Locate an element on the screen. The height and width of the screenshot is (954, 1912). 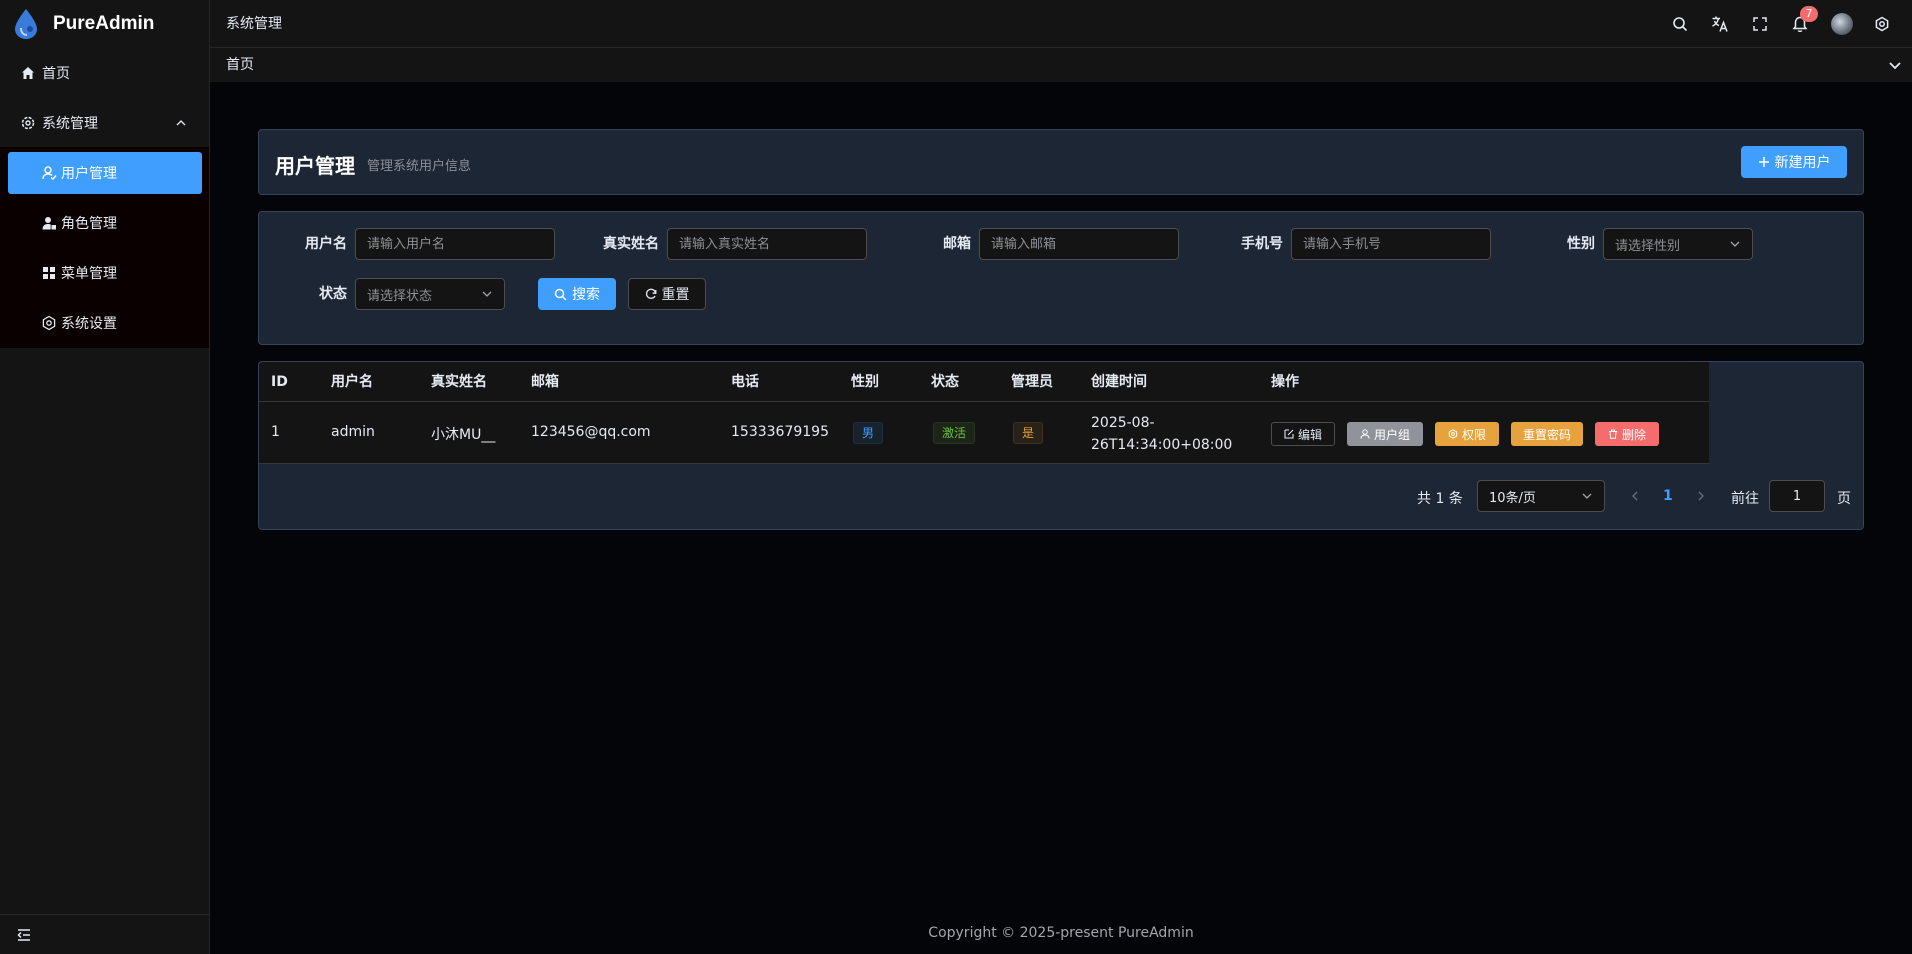
fullscreen-button is located at coordinates (1760, 24).